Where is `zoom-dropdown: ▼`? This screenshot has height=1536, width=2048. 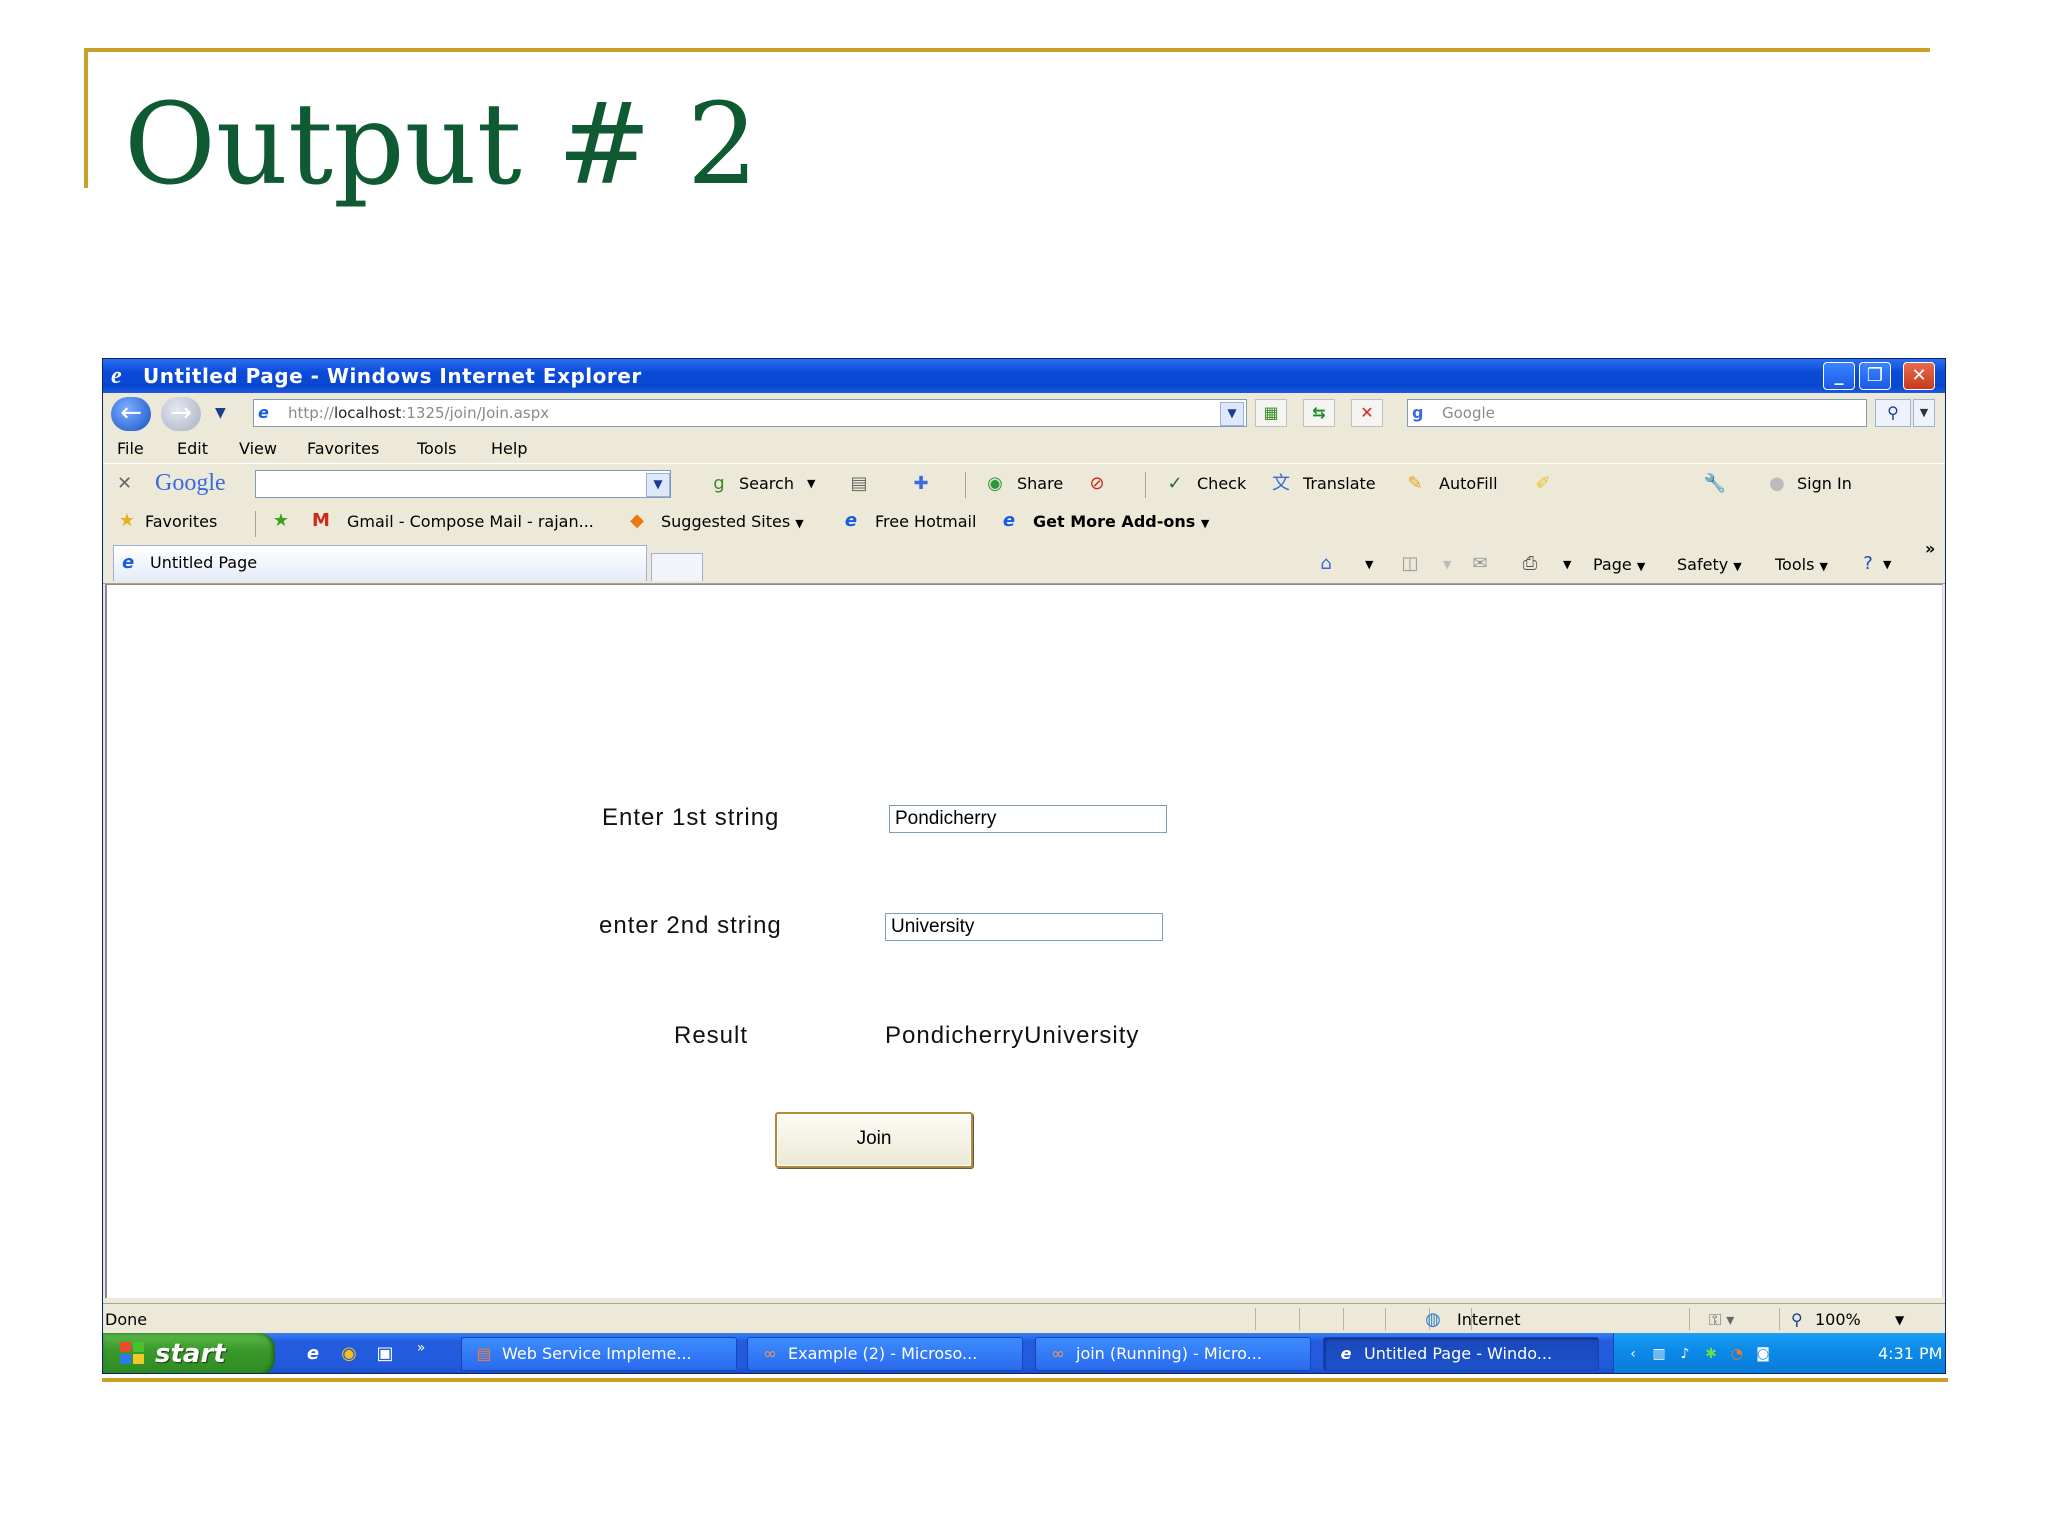
zoom-dropdown: ▼ is located at coordinates (1899, 1320).